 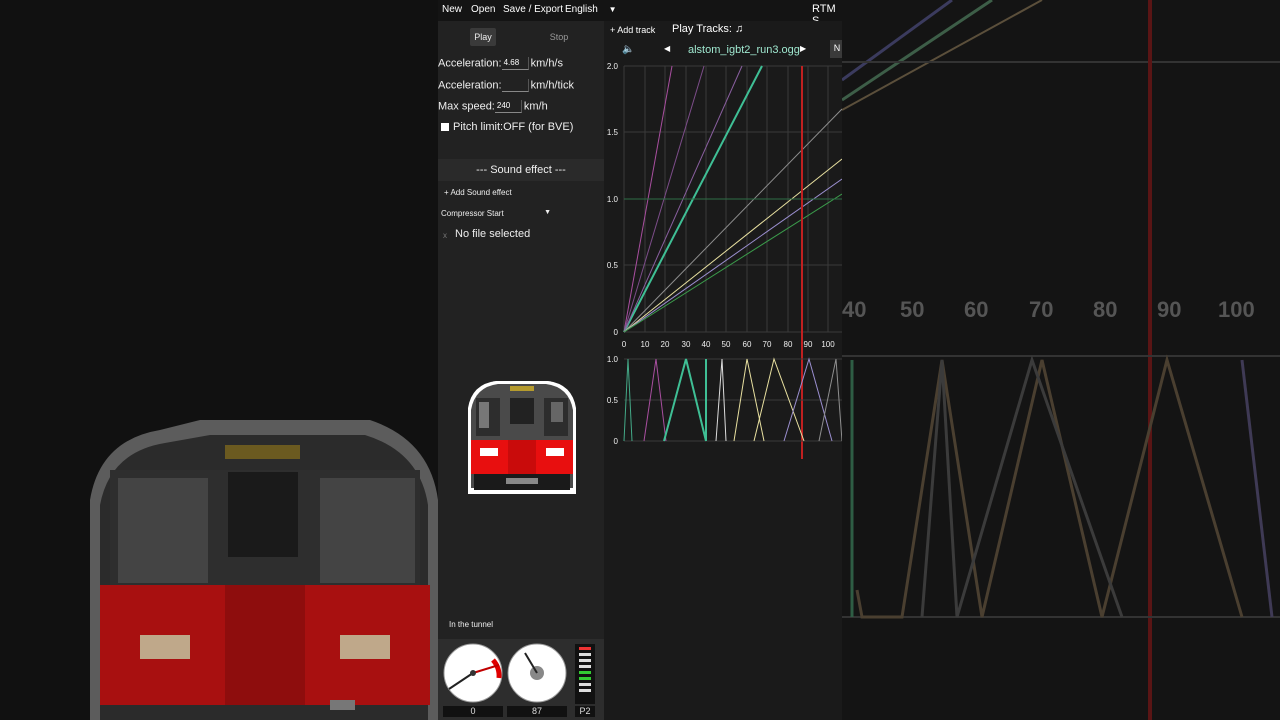 I want to click on prev-track-icon: ◀, so click(x=667, y=48).